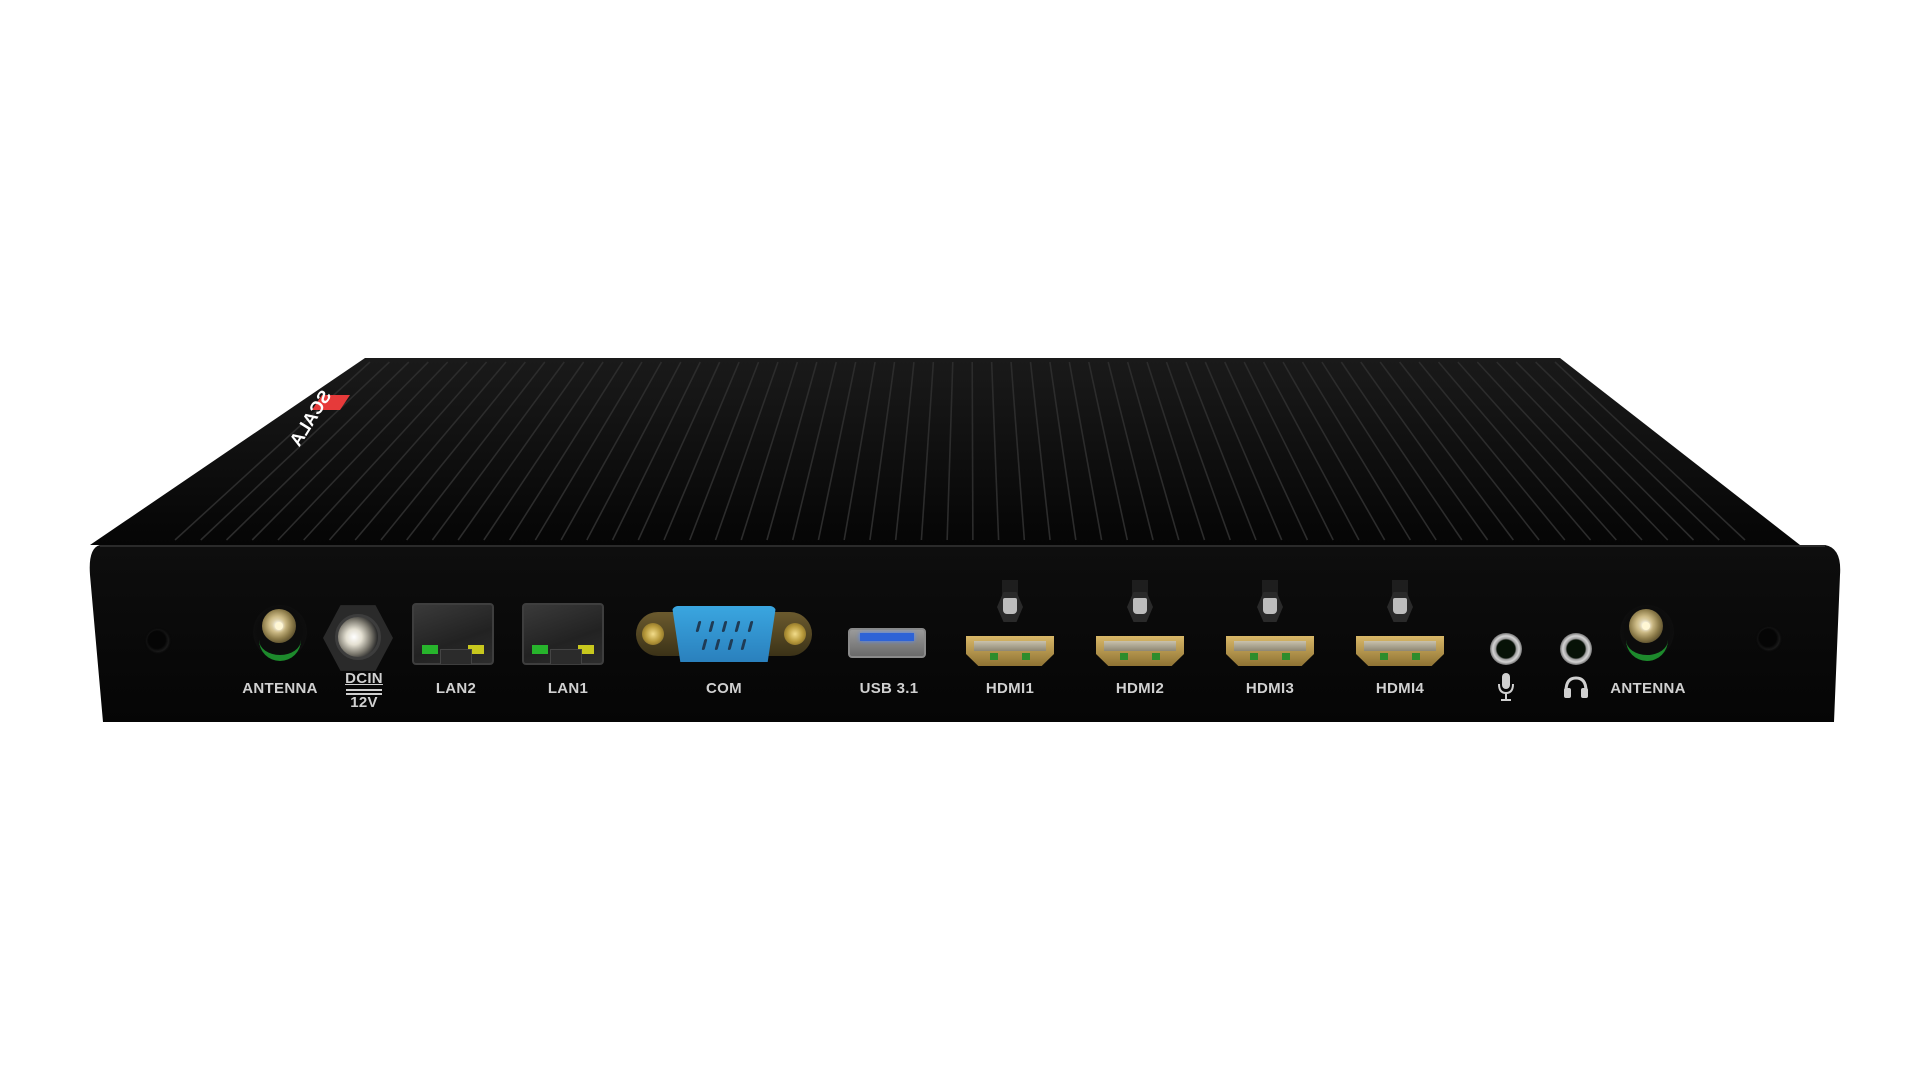 The width and height of the screenshot is (1920, 1080). What do you see at coordinates (280, 688) in the screenshot?
I see `antenna-left-label: ANTENNA` at bounding box center [280, 688].